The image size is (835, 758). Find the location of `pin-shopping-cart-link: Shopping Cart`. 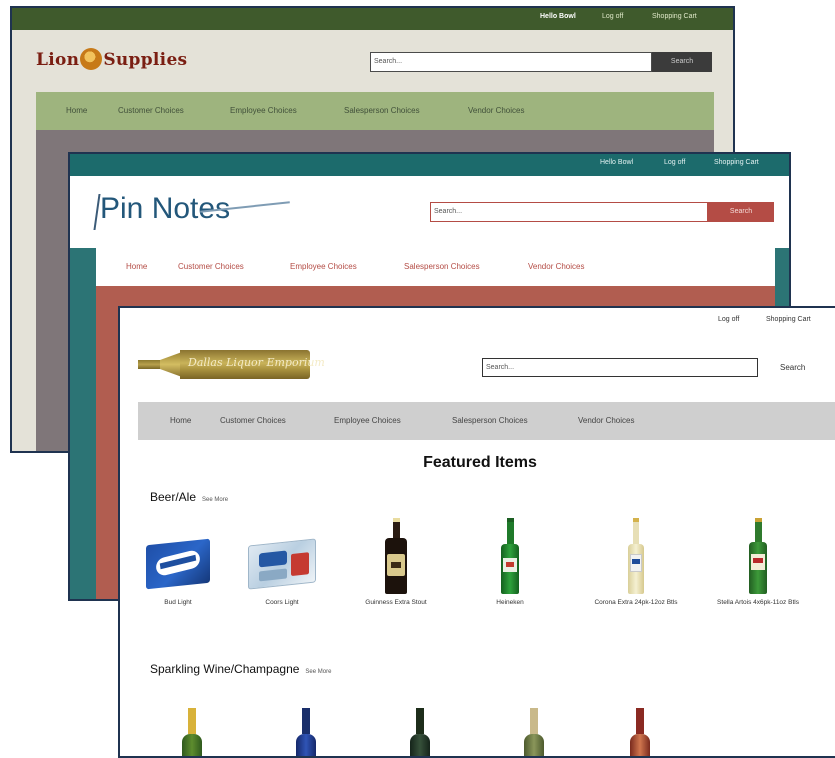

pin-shopping-cart-link: Shopping Cart is located at coordinates (736, 162).